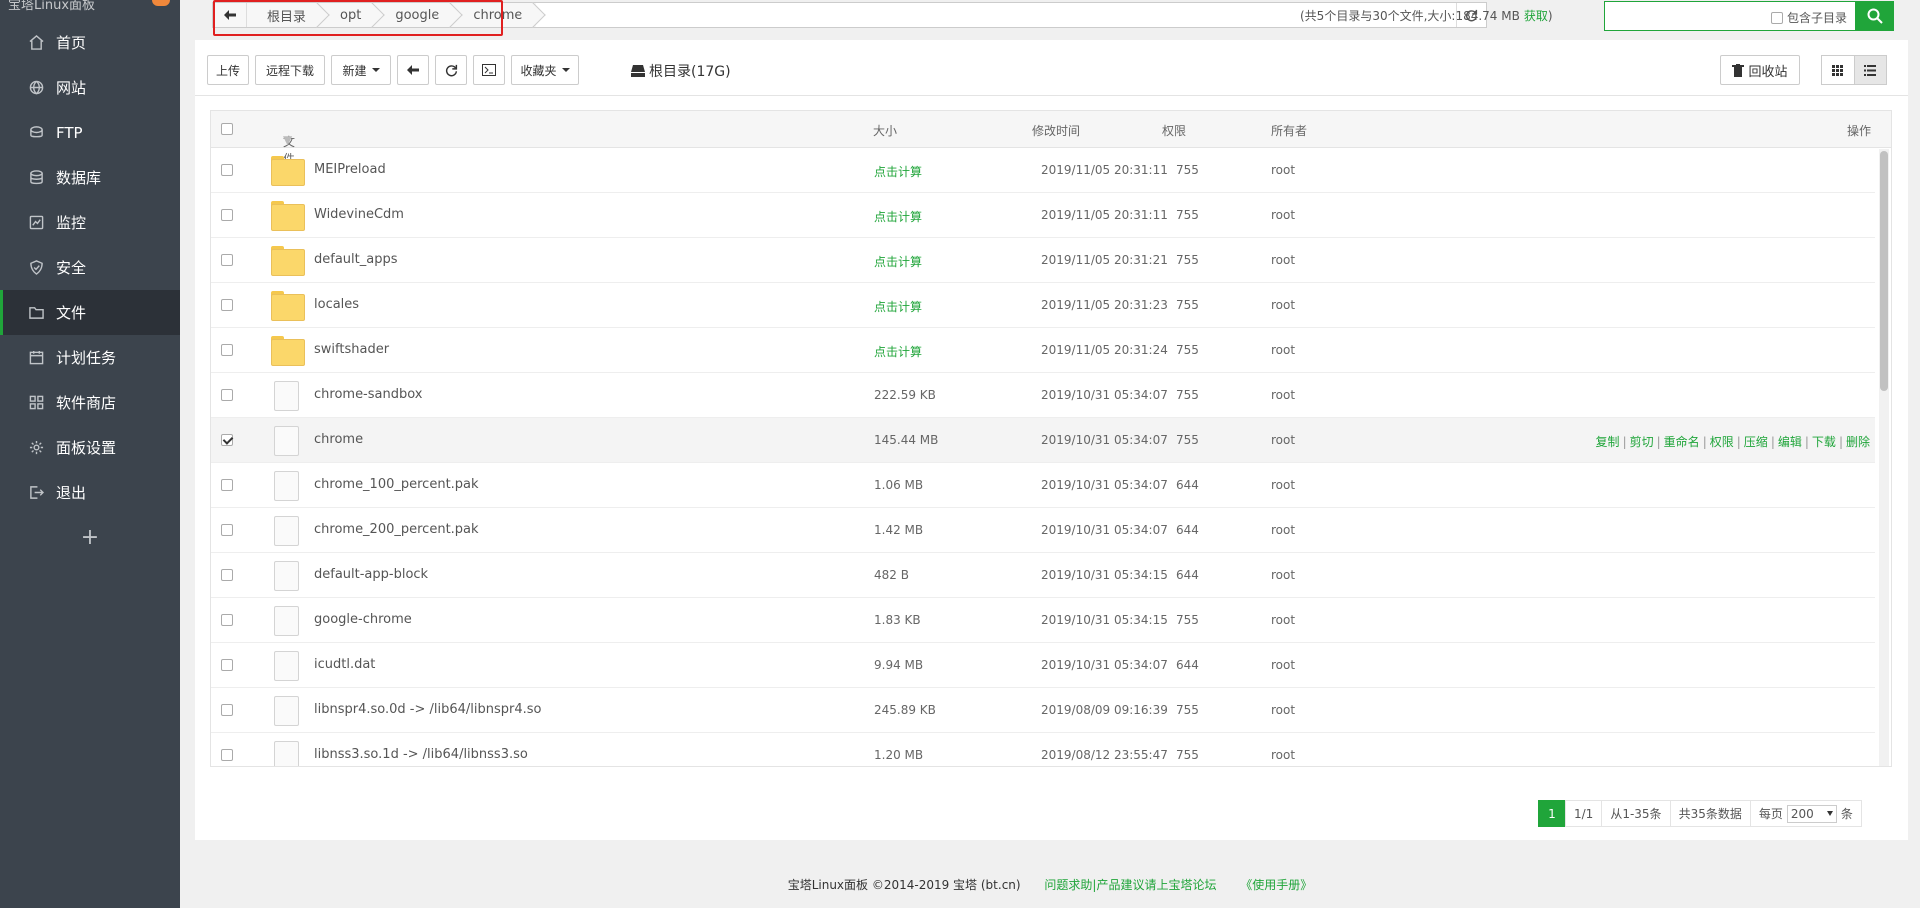  I want to click on sidebar-item-globe: 网站, so click(90, 87).